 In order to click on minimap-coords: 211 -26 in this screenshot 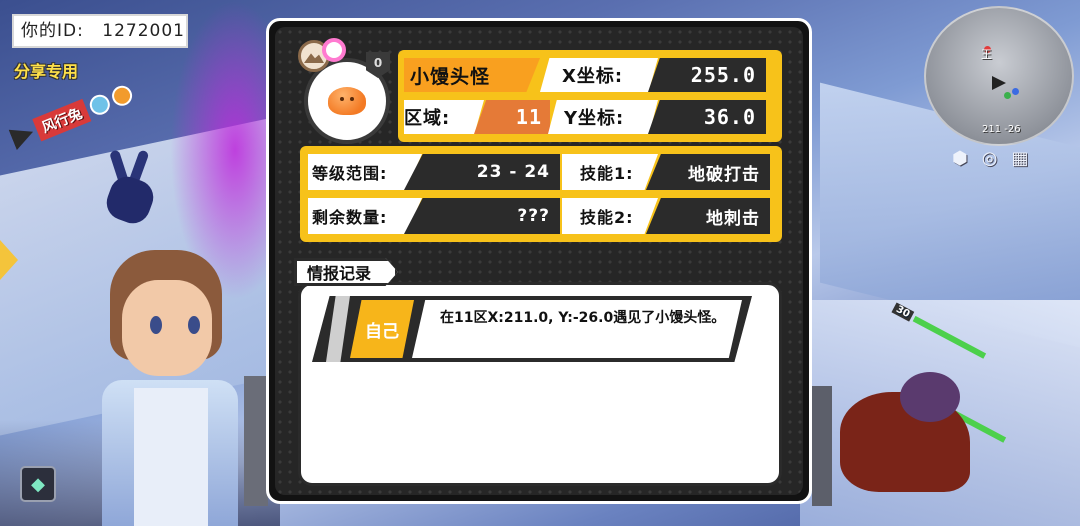, I will do `click(1001, 129)`.